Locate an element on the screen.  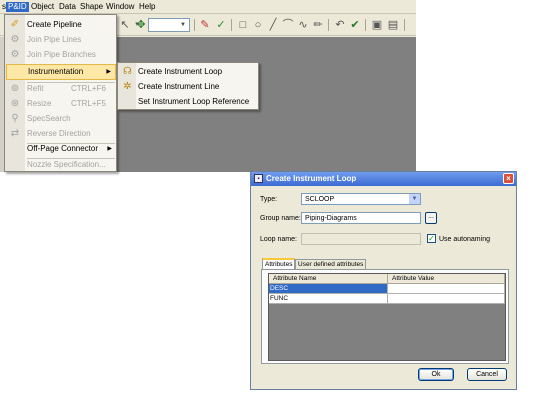
connect-icon: ✓ is located at coordinates (221, 25).